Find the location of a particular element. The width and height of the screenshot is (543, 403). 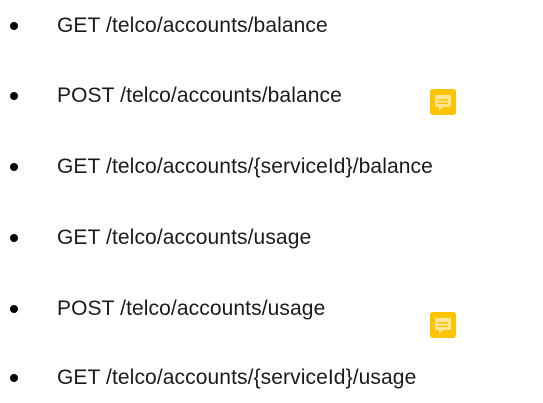

endpoint-text: GET /telco/accounts/{serviceId}/usage is located at coordinates (237, 377).